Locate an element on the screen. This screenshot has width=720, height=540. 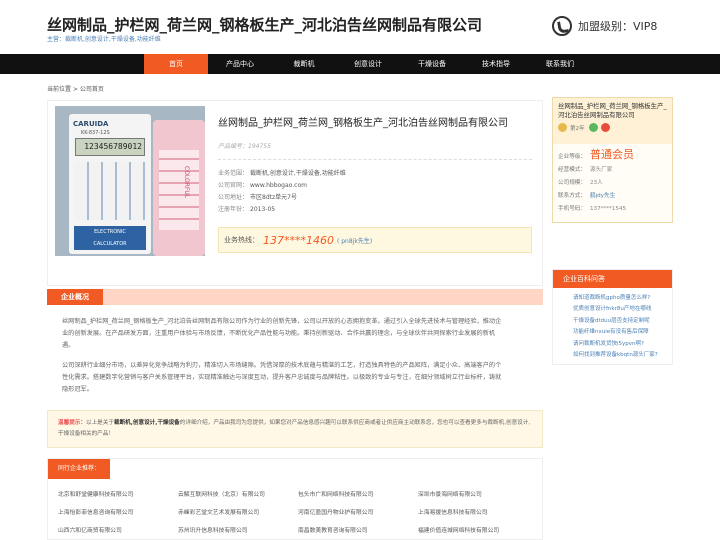
peer-company-link: 上海易援信息科技有限公司 is located at coordinates (478, 511).